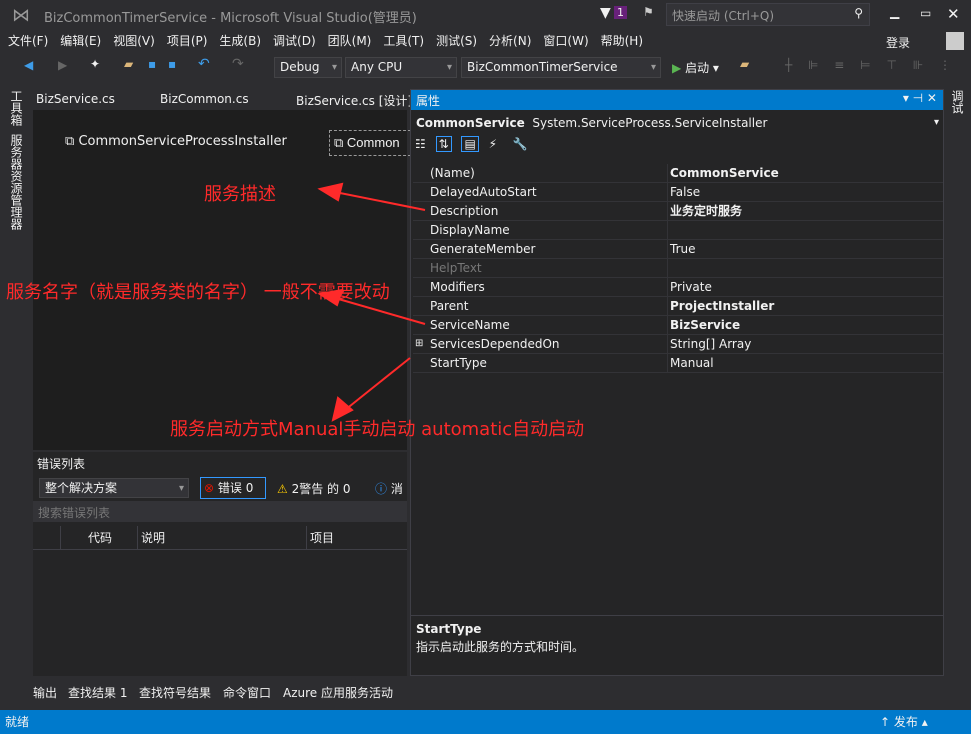 This screenshot has width=971, height=734. I want to click on publish-label: 发布, so click(905, 722).